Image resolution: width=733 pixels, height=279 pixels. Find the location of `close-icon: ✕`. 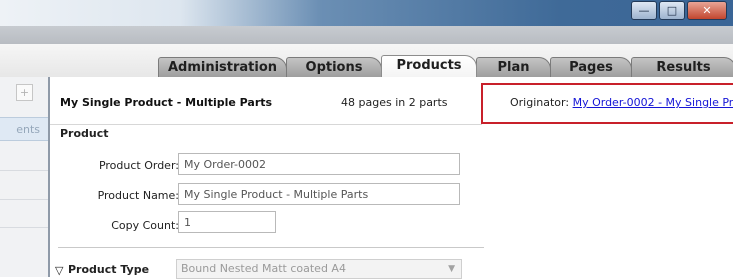

close-icon: ✕ is located at coordinates (707, 10).